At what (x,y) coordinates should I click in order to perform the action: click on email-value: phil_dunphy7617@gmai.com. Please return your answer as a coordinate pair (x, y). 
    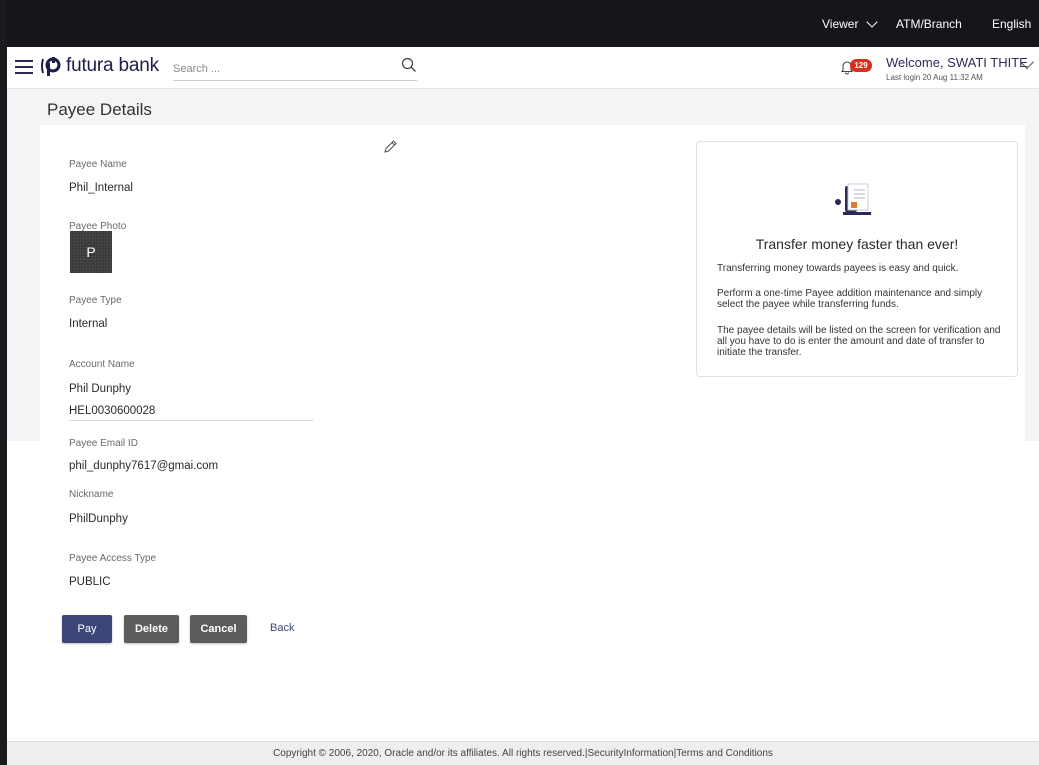
    Looking at the image, I should click on (144, 466).